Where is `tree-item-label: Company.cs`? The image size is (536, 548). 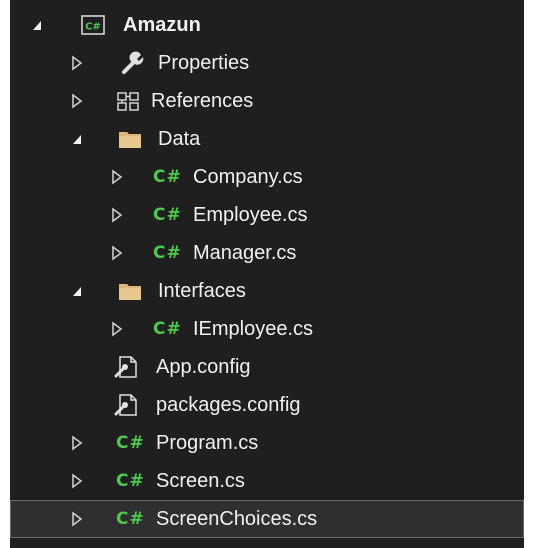 tree-item-label: Company.cs is located at coordinates (248, 177).